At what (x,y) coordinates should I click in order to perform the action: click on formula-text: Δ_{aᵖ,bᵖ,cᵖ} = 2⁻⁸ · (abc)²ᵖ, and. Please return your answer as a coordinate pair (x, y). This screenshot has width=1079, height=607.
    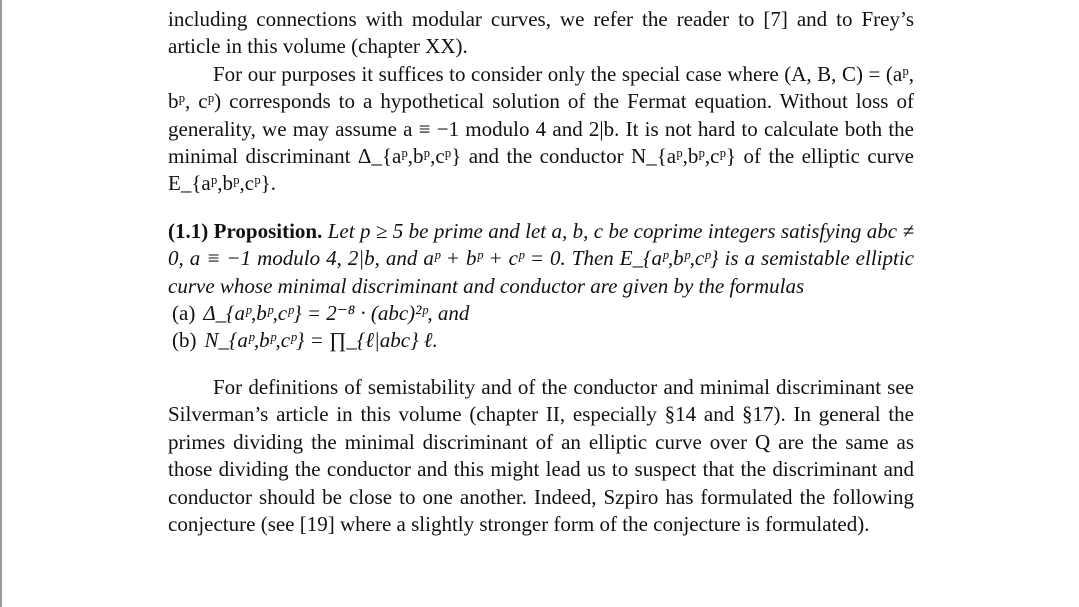
    Looking at the image, I should click on (336, 313).